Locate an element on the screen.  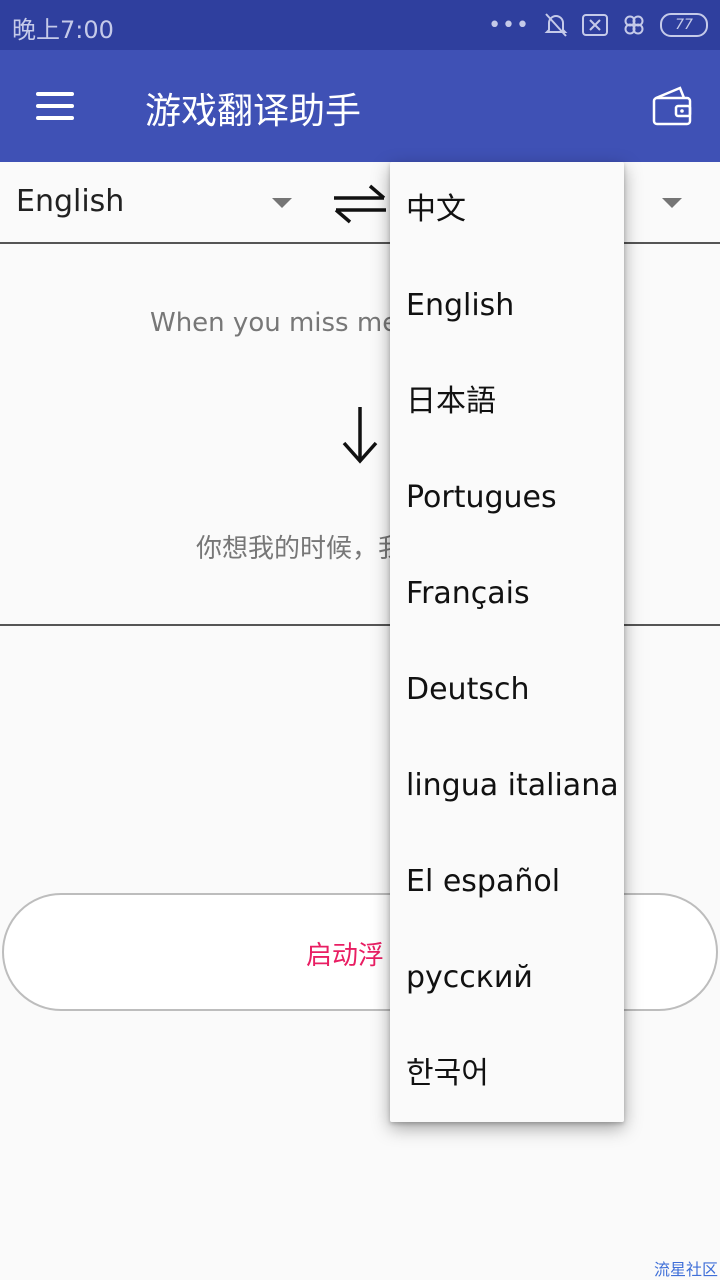
swap-arrows-icon is located at coordinates (360, 204).